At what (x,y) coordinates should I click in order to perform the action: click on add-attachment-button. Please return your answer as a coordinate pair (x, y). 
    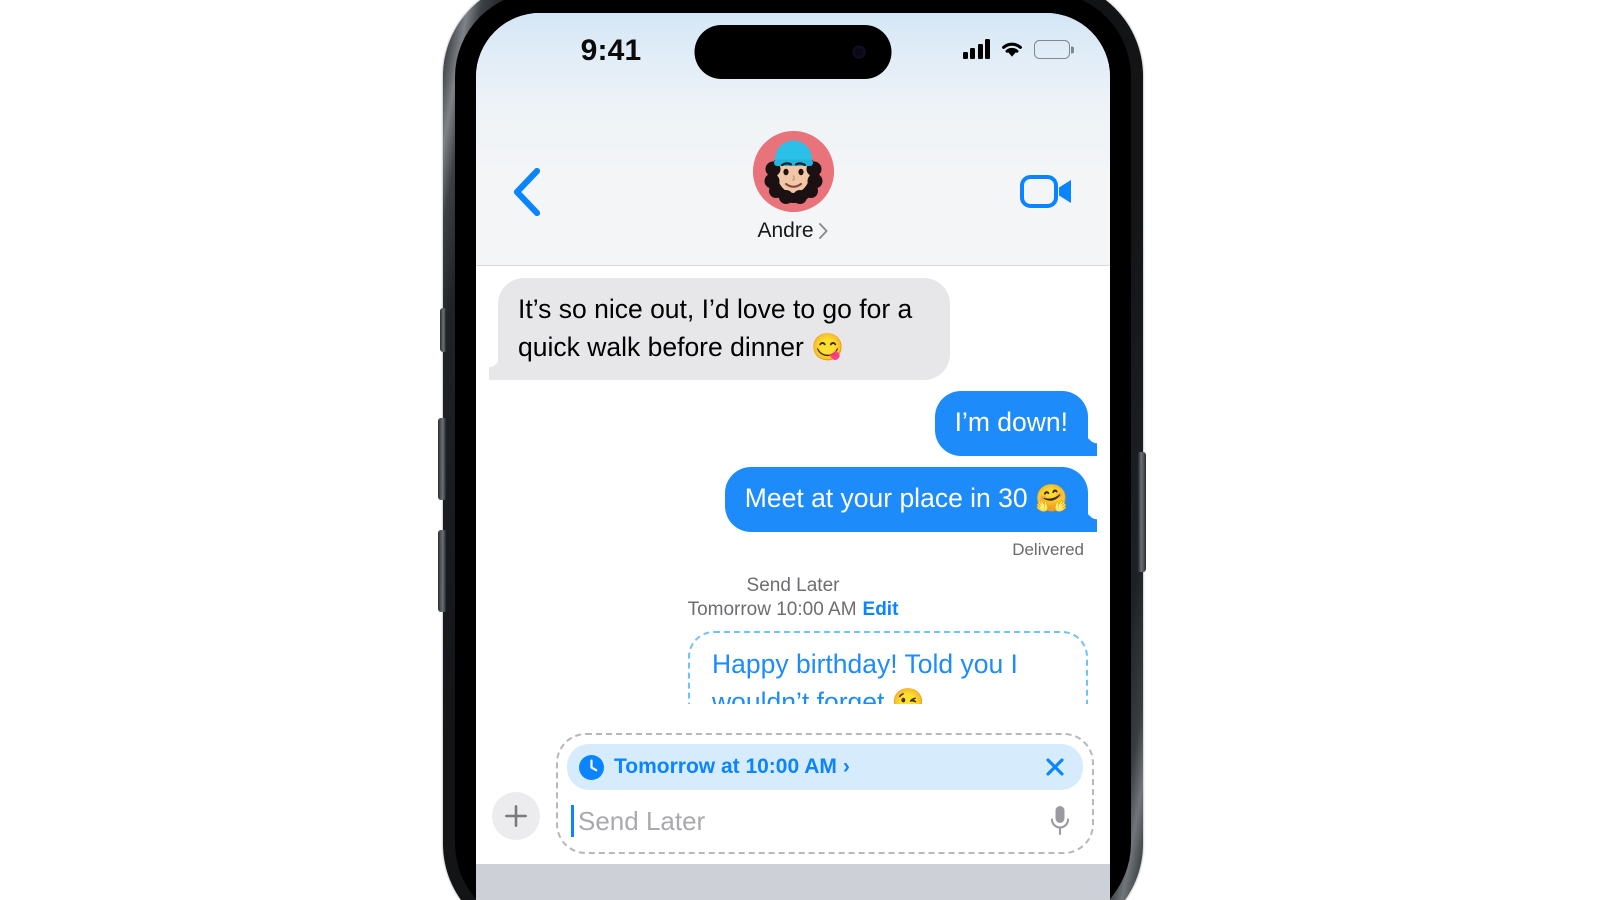
    Looking at the image, I should click on (516, 816).